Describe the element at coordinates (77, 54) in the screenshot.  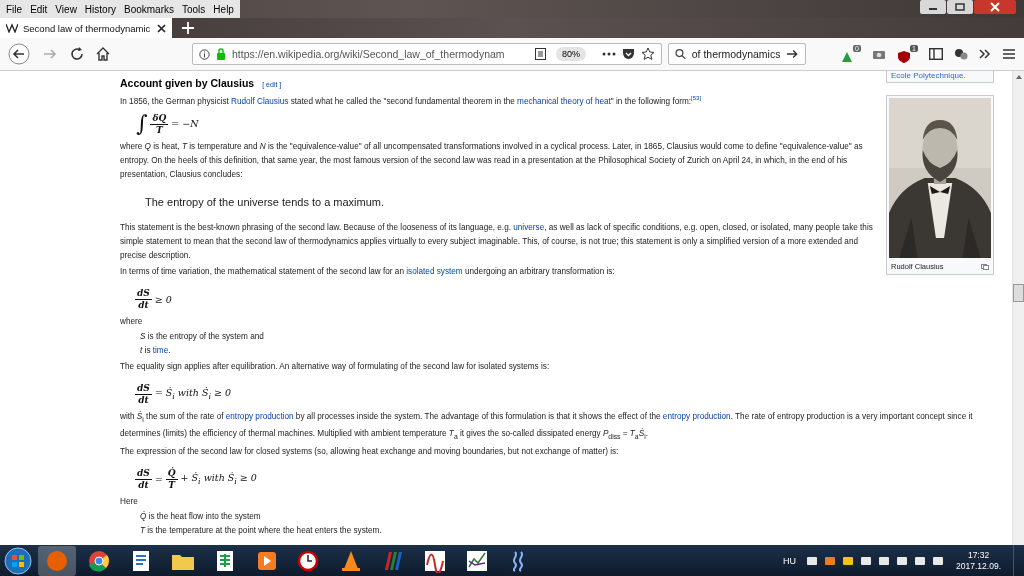
I see `reload-icon` at that location.